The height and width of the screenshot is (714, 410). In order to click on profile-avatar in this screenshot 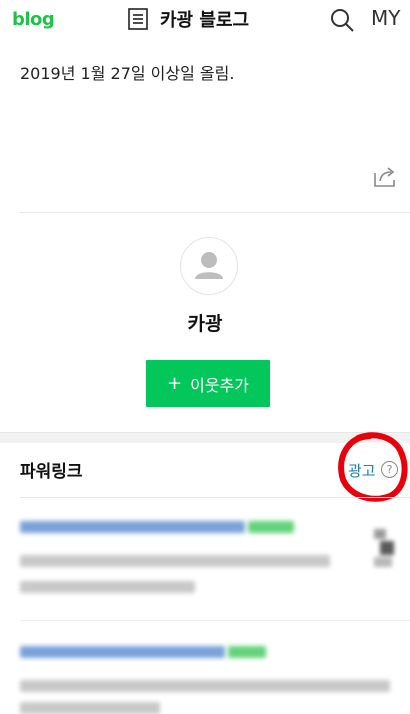, I will do `click(209, 266)`.